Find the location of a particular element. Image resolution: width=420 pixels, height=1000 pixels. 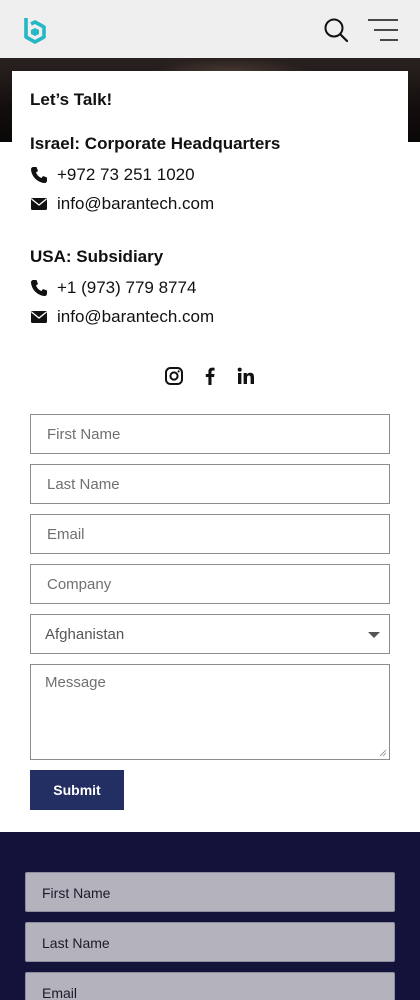

submit-button: Submit is located at coordinates (77, 790).